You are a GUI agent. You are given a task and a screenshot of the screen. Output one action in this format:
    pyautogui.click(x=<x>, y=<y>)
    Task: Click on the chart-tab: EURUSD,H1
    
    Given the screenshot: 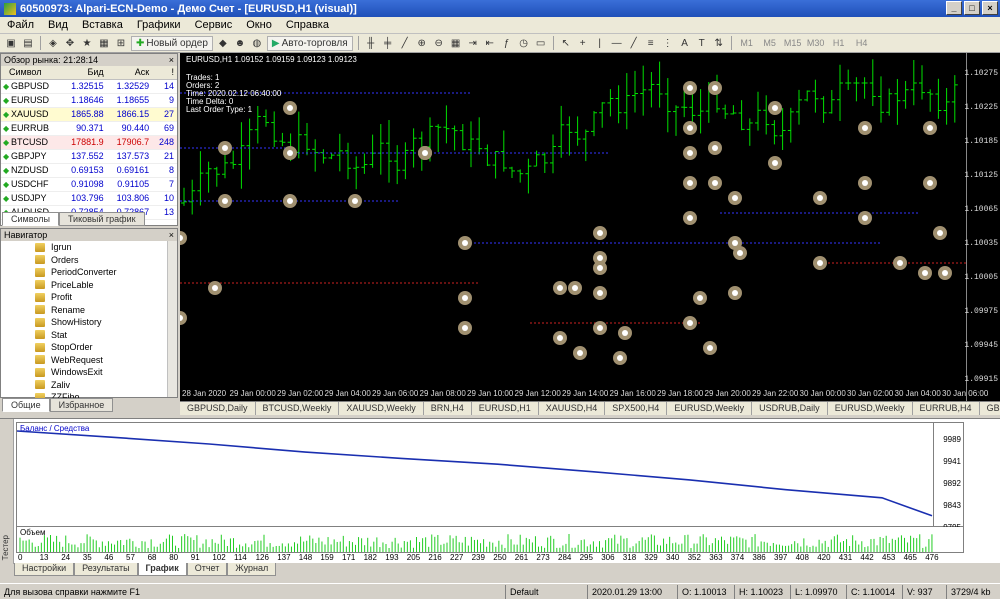 What is the action you would take?
    pyautogui.click(x=505, y=408)
    